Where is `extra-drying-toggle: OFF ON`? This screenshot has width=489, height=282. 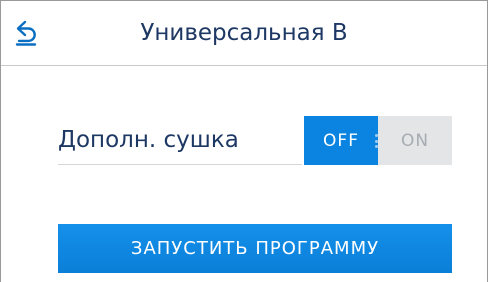 extra-drying-toggle: OFF ON is located at coordinates (378, 140).